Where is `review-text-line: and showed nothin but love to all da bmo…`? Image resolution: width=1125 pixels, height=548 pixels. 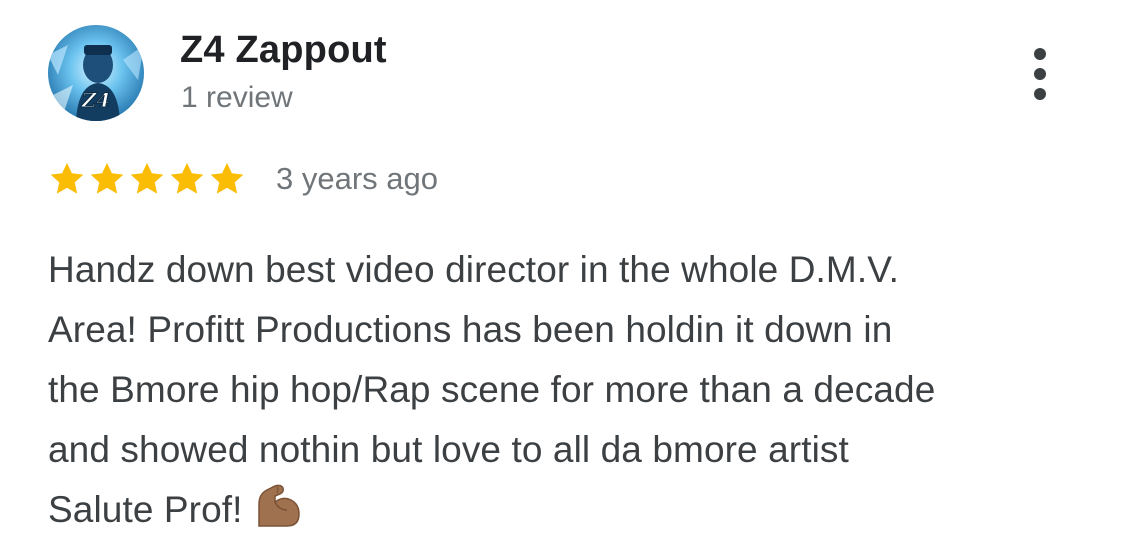
review-text-line: and showed nothin but love to all da bmo… is located at coordinates (448, 449).